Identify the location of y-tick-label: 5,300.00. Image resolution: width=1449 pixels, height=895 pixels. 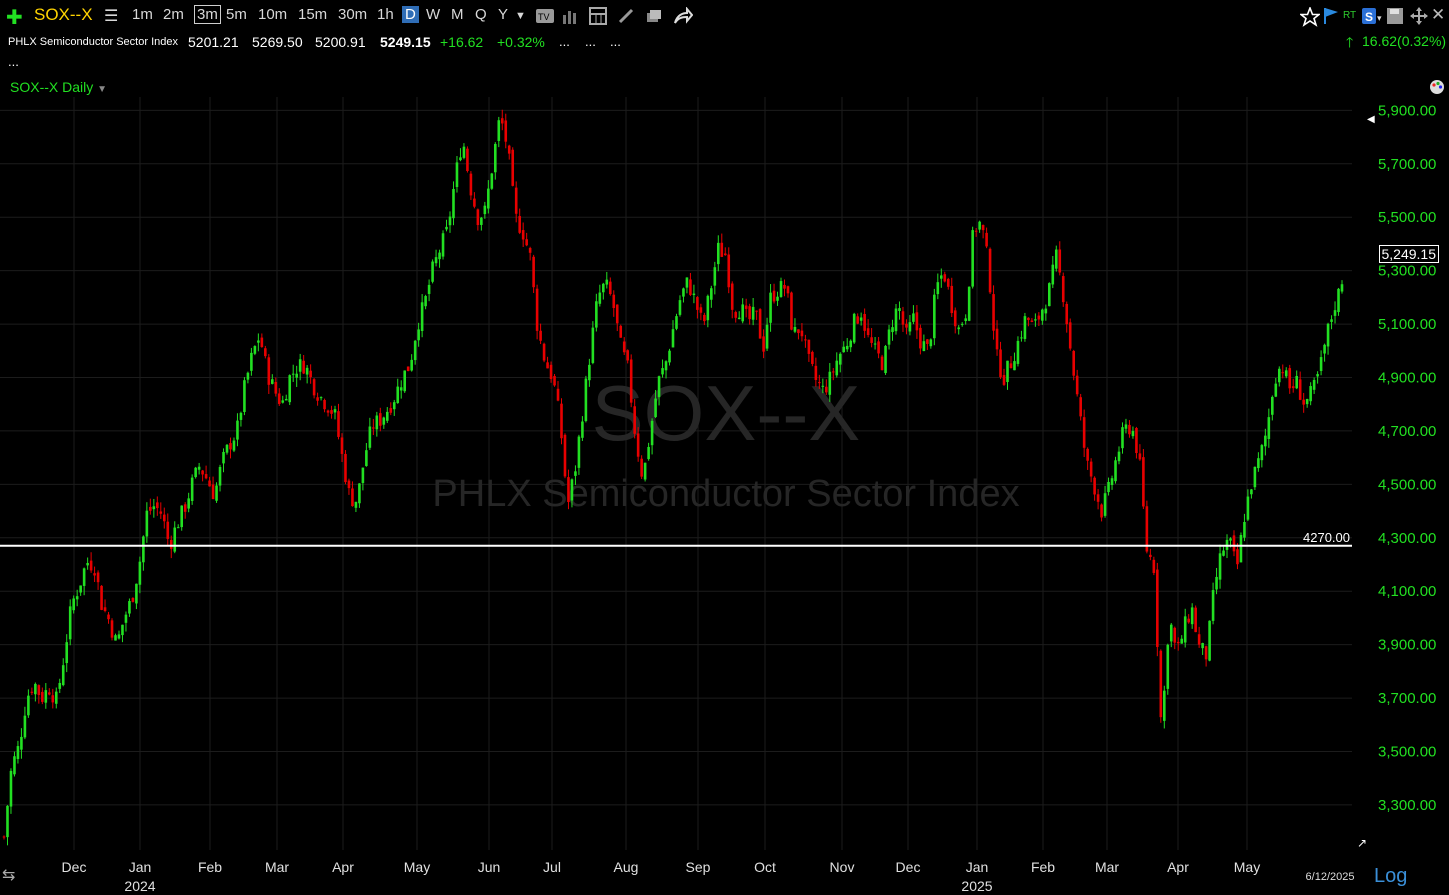
(1407, 271).